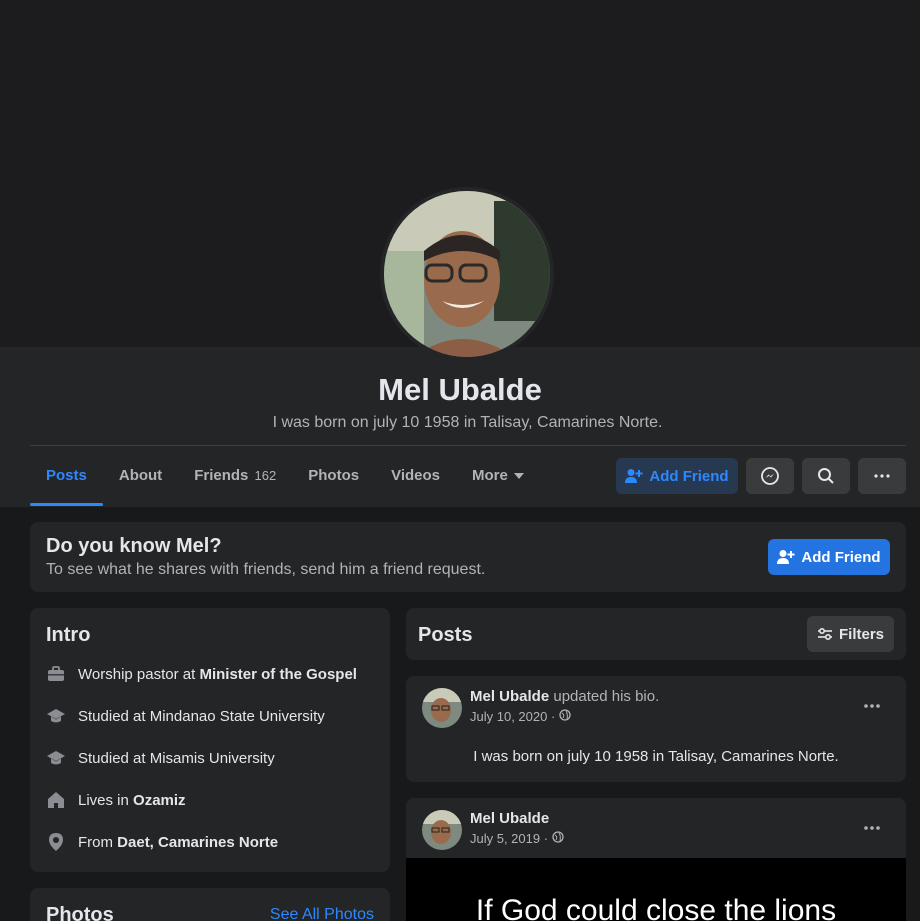  I want to click on add-friend-button: Add Friend, so click(677, 476).